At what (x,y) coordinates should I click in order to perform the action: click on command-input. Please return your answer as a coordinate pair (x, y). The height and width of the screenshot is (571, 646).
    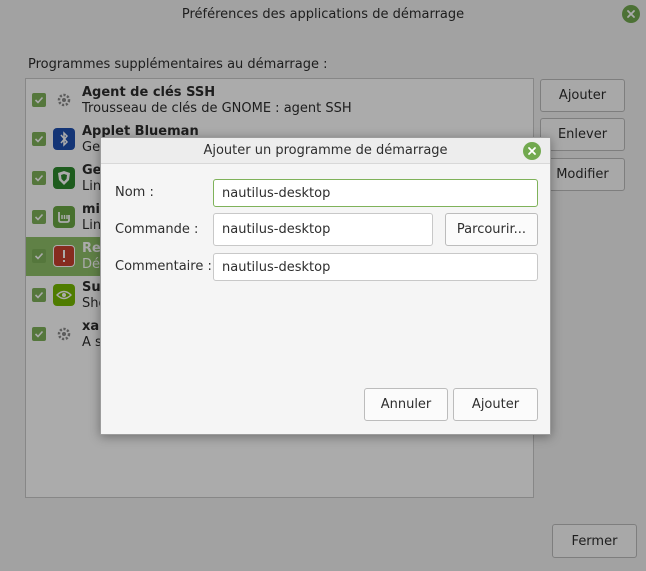
    Looking at the image, I should click on (323, 229).